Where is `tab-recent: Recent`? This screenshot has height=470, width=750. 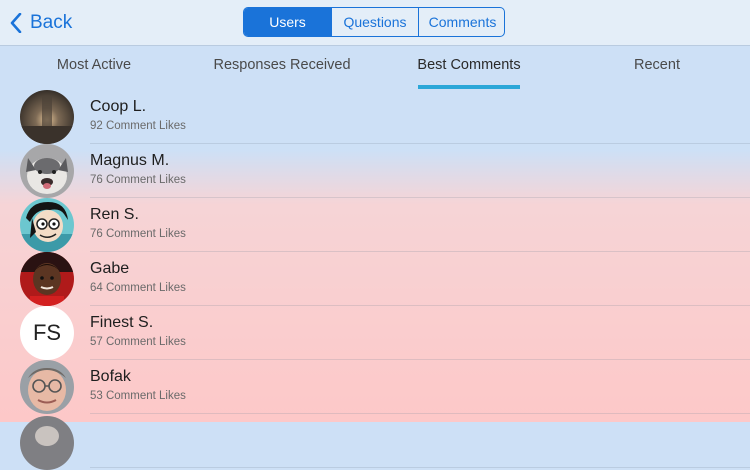
tab-recent: Recent is located at coordinates (657, 65).